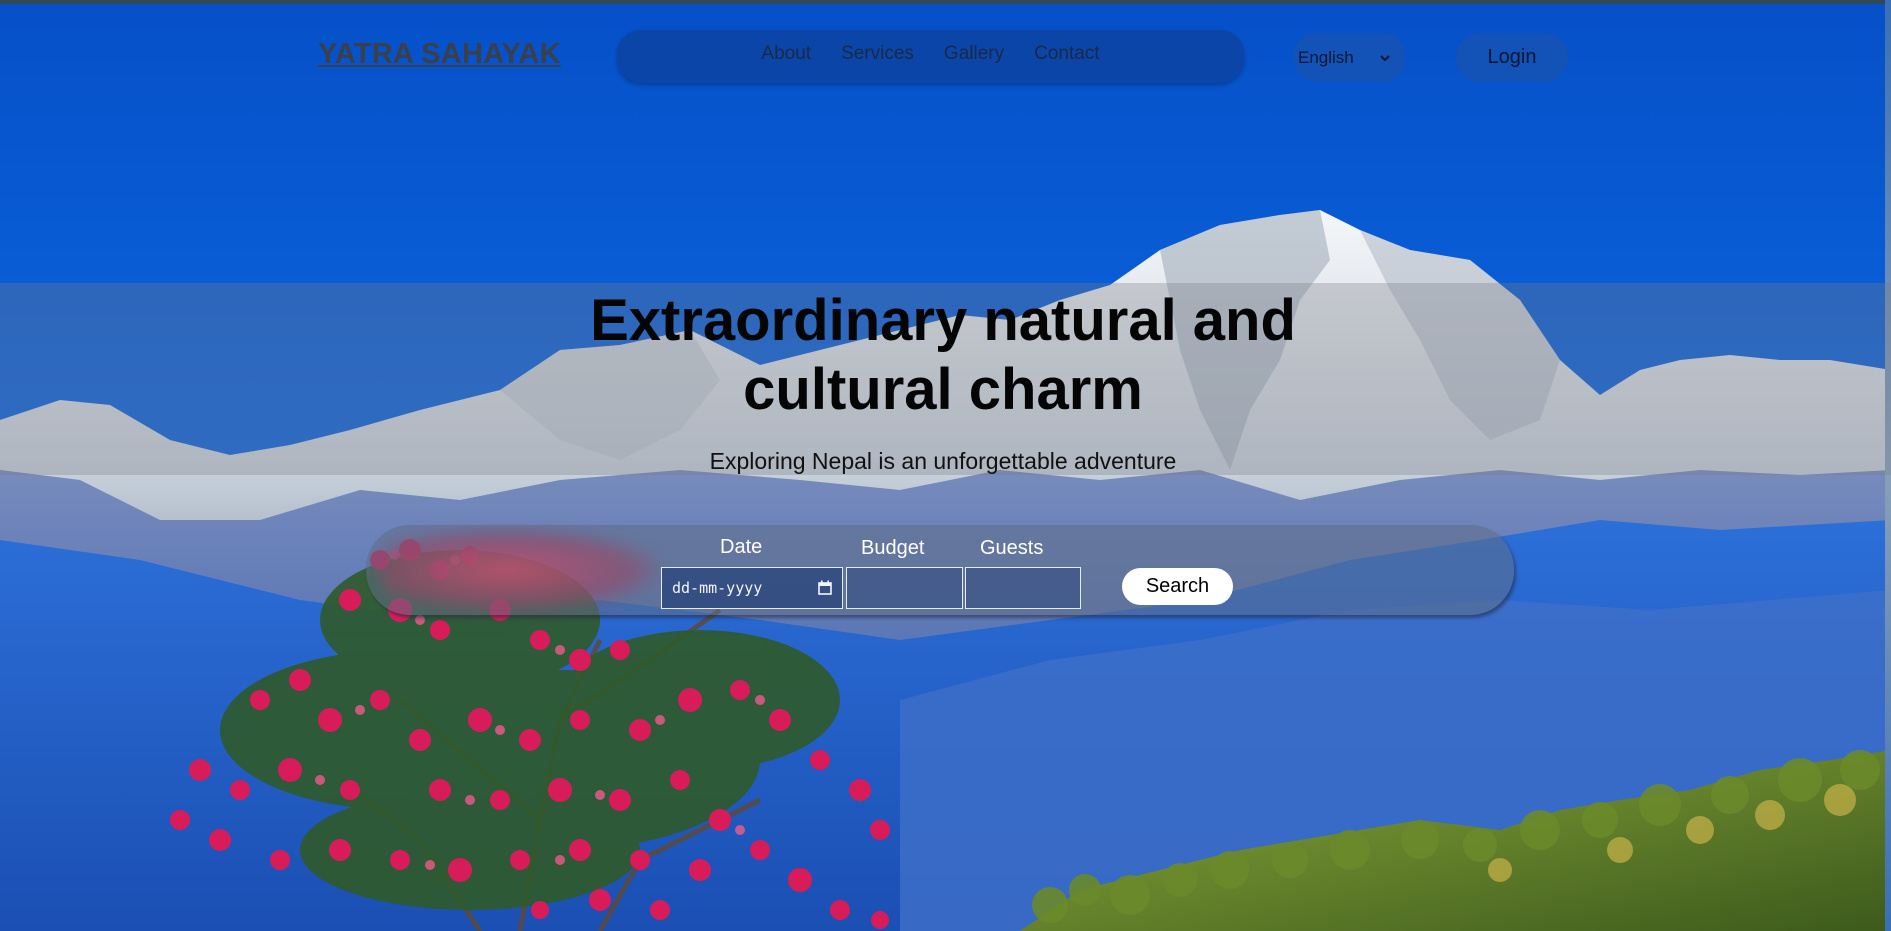  I want to click on search-bar-blur, so click(520, 570).